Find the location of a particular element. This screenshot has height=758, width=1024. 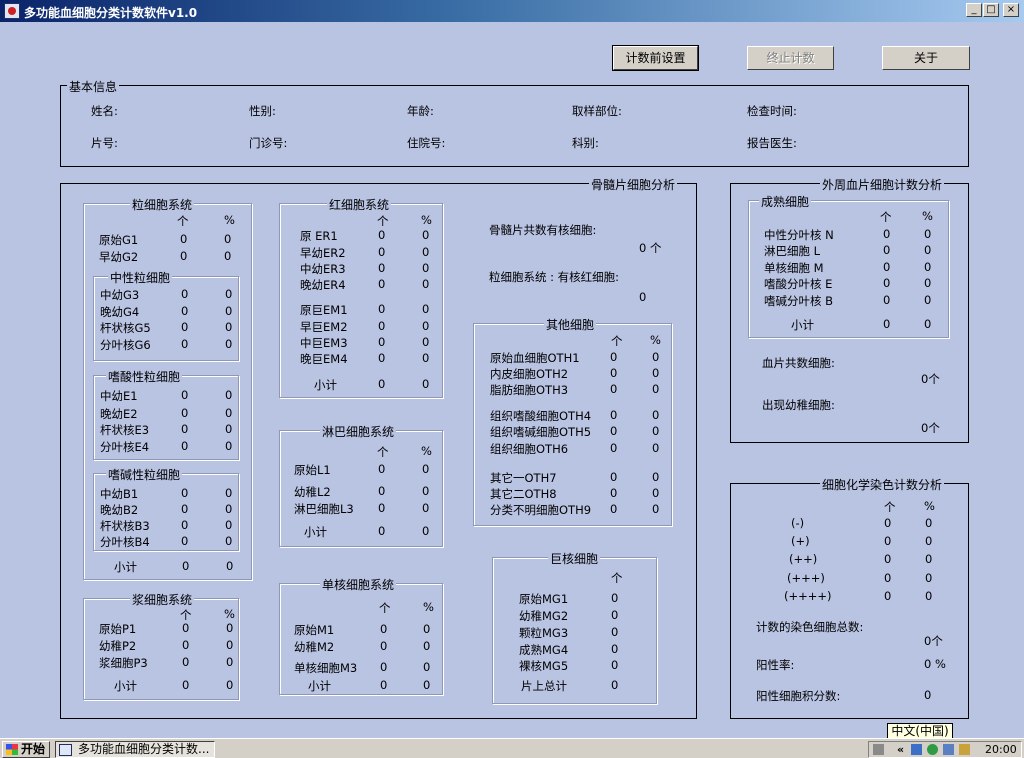

stain-total-value: 0个 is located at coordinates (933, 641).